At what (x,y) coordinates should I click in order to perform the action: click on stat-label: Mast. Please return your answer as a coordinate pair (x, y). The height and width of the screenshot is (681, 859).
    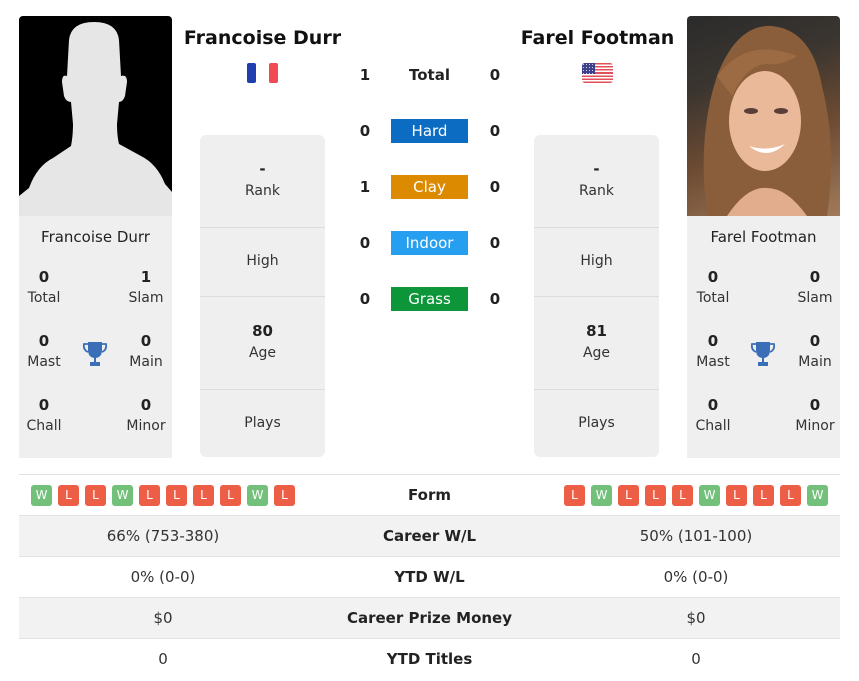
    Looking at the image, I should click on (713, 362).